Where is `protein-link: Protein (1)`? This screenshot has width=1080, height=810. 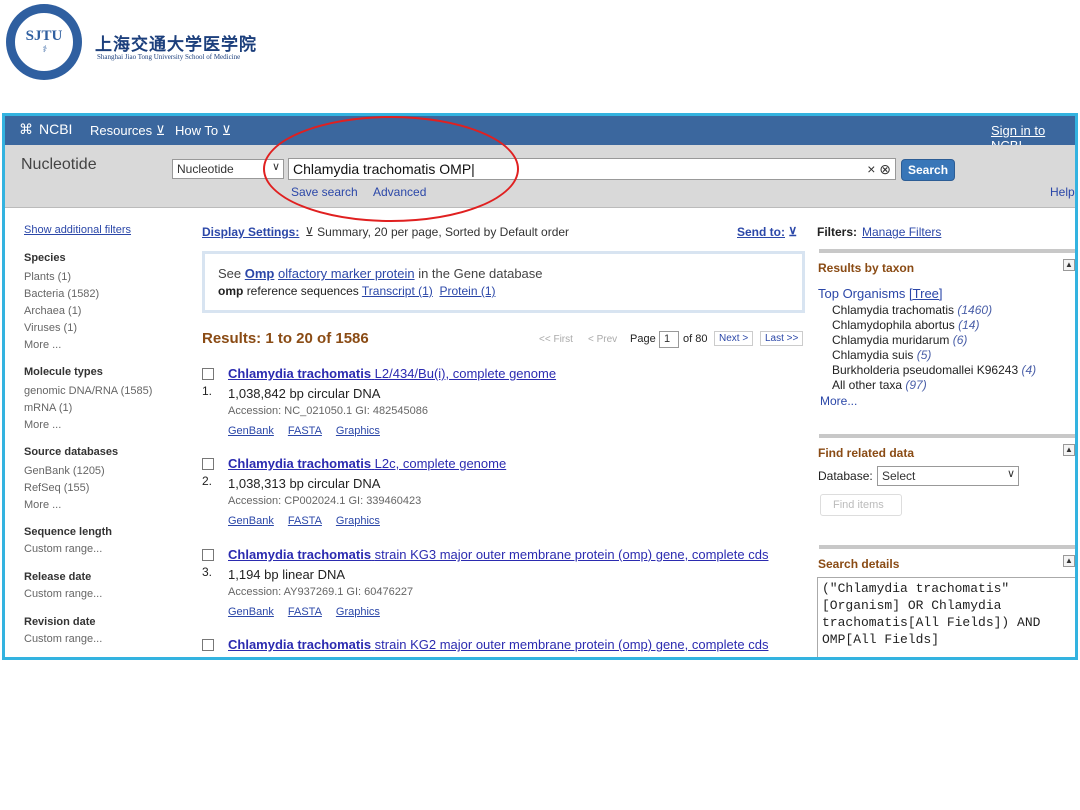 protein-link: Protein (1) is located at coordinates (467, 291).